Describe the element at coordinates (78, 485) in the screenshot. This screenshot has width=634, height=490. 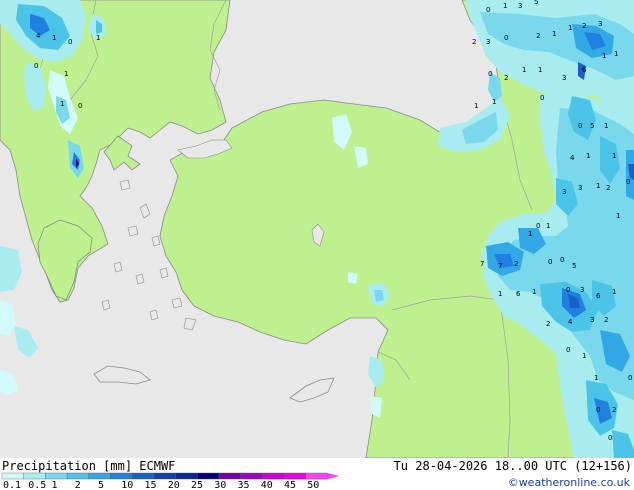
I see `legend-label: 2` at that location.